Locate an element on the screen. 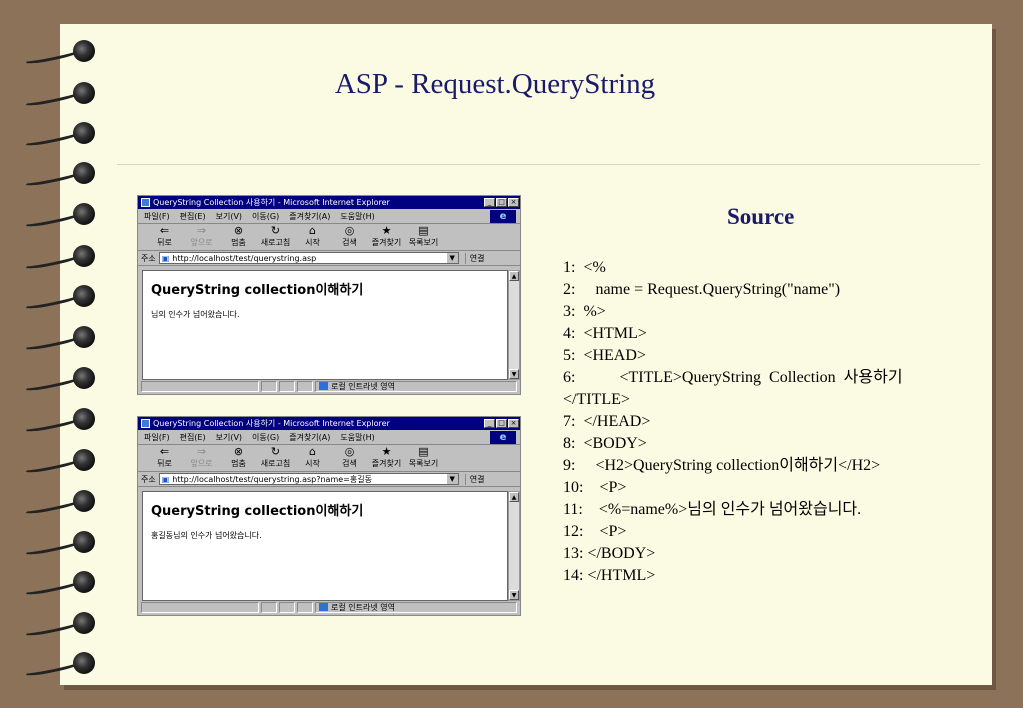  toolbar-icon: ⊗ is located at coordinates (238, 230).